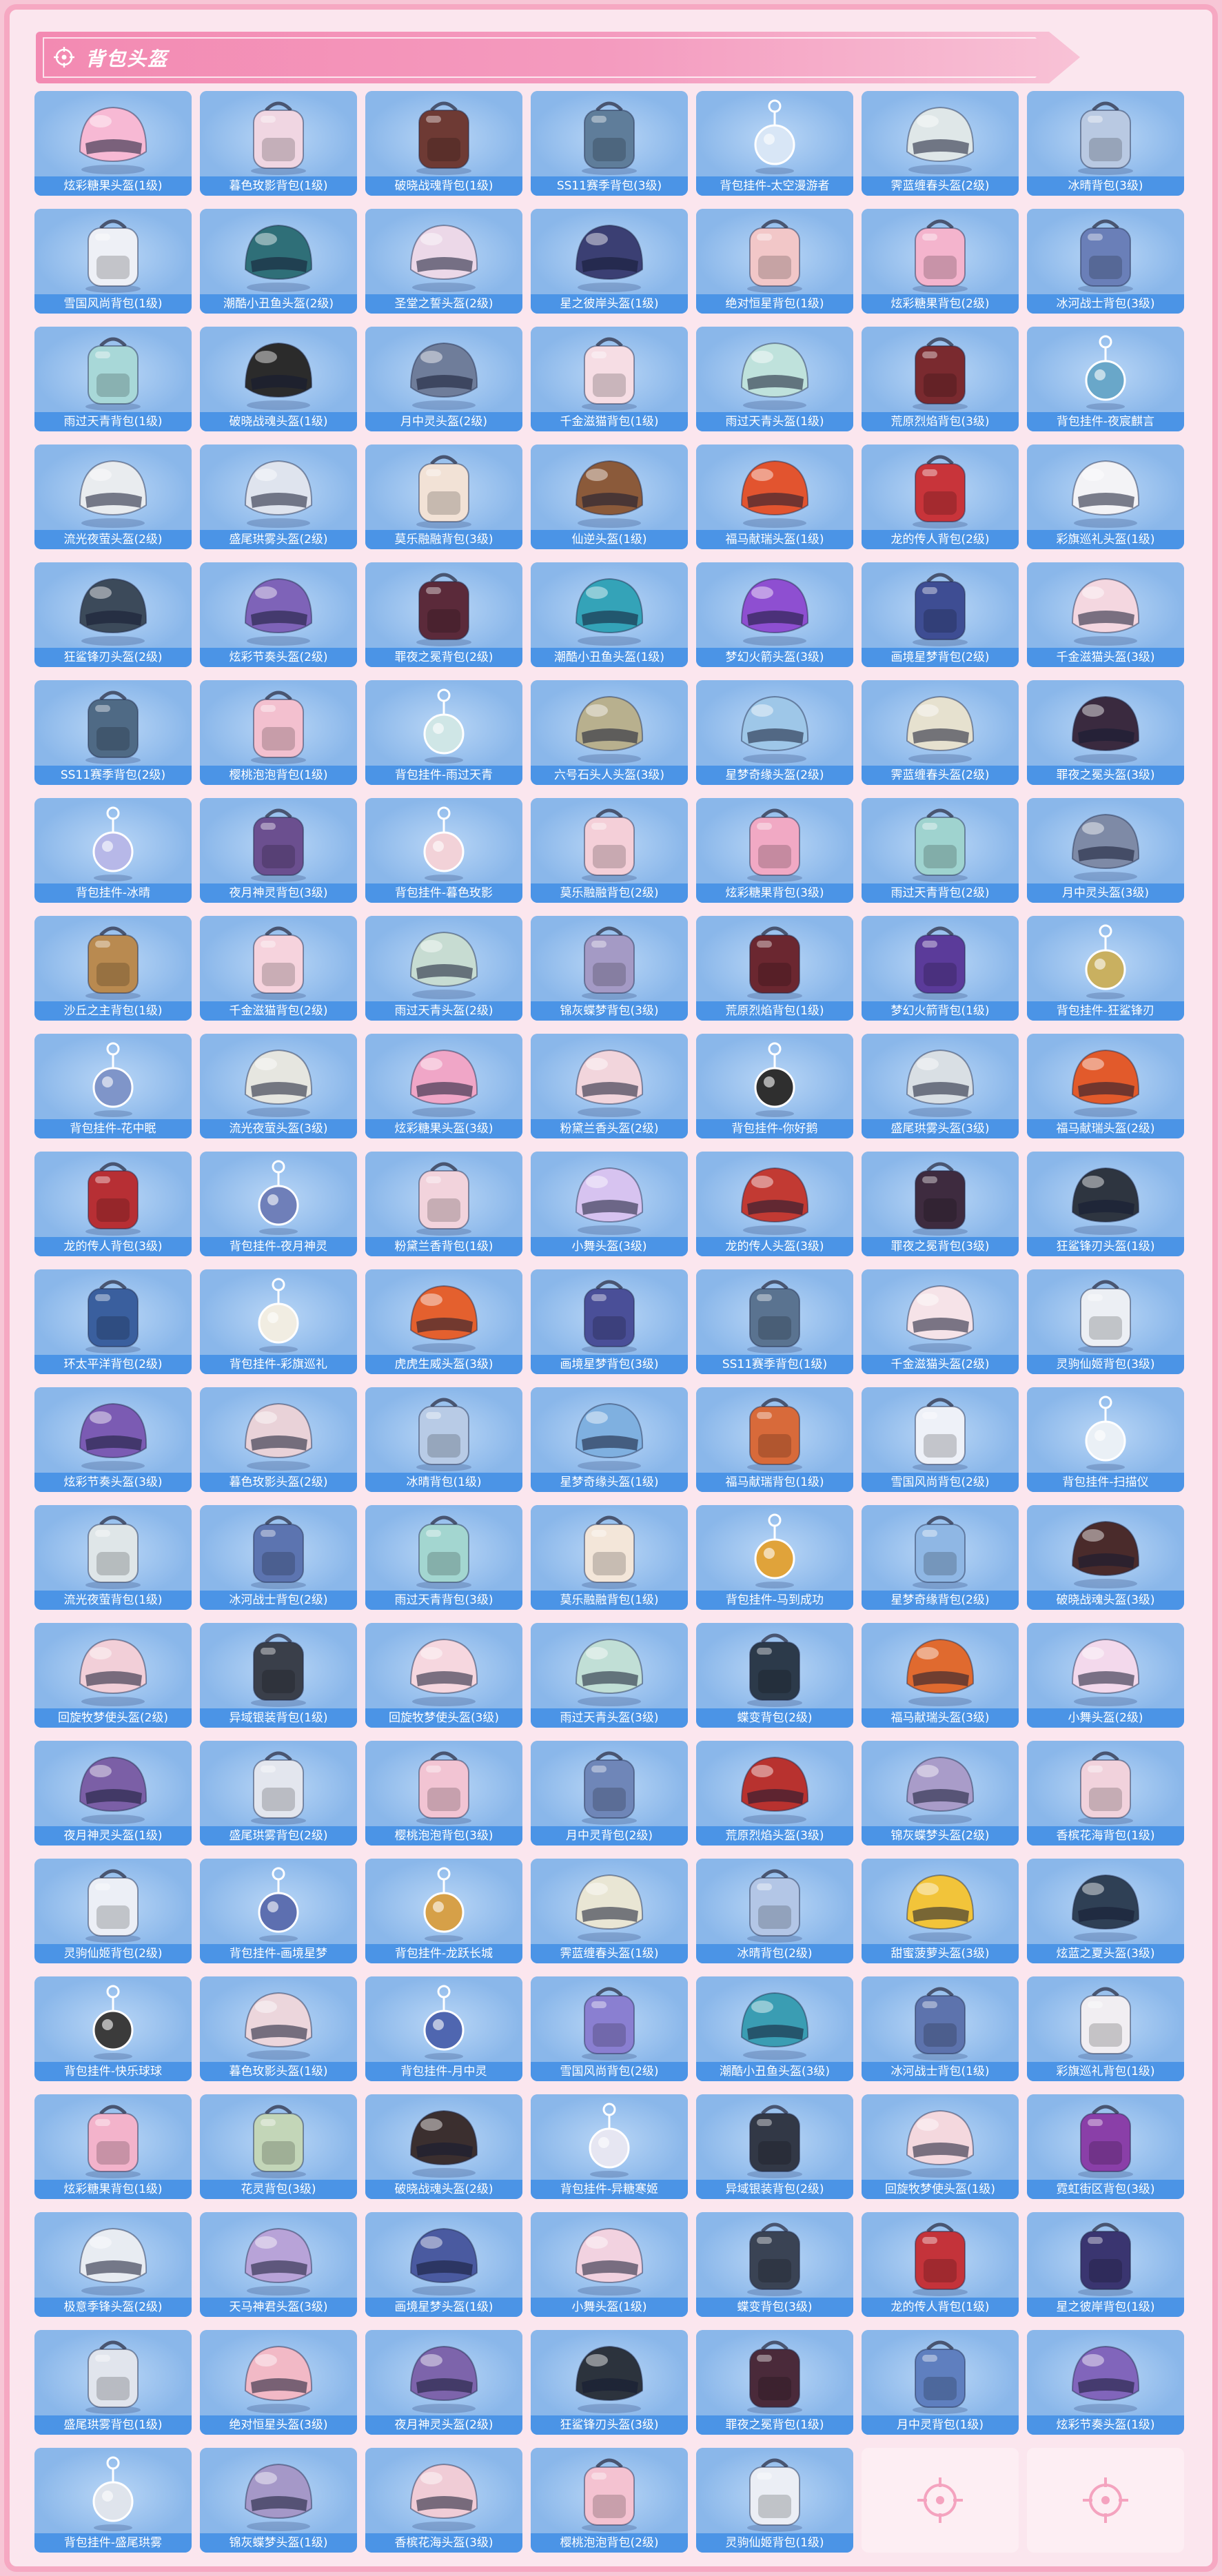 The image size is (1222, 2576). I want to click on item-cell: 冰河战士背包(2级), so click(279, 1557).